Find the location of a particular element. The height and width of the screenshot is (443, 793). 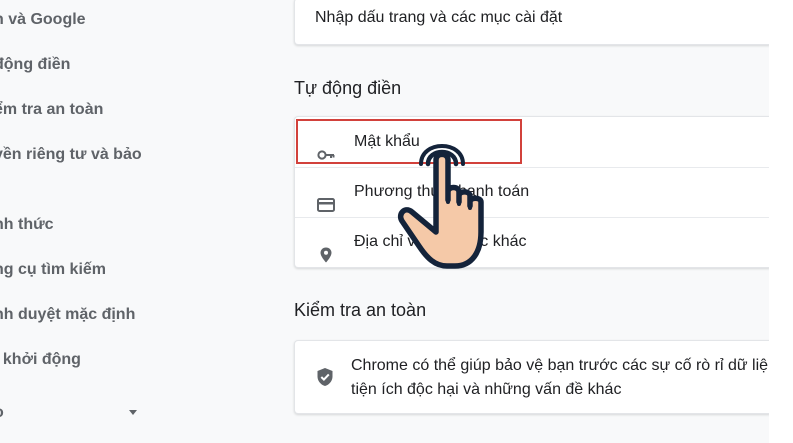

sidebar-item-you-and-google: n và Google is located at coordinates (127, 20).